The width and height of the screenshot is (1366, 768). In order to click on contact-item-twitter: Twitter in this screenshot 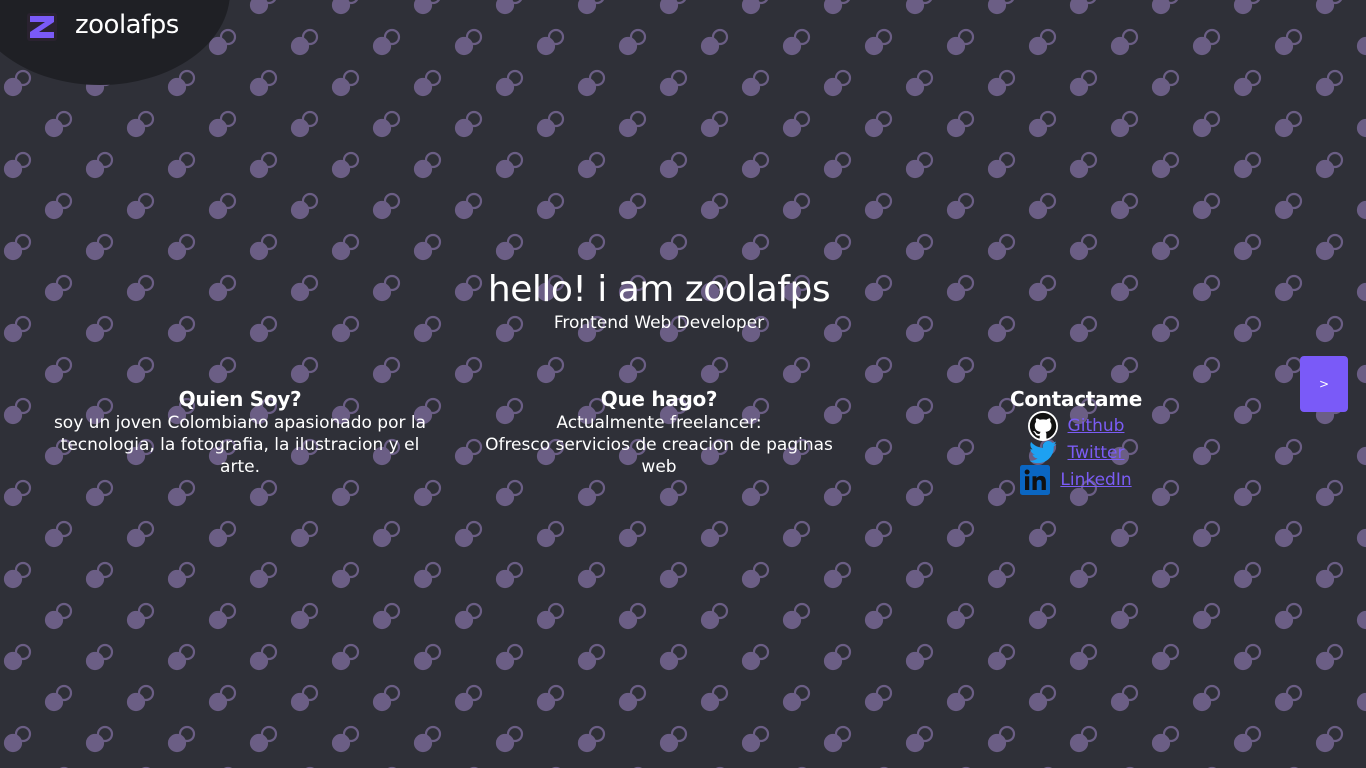, I will do `click(1076, 452)`.